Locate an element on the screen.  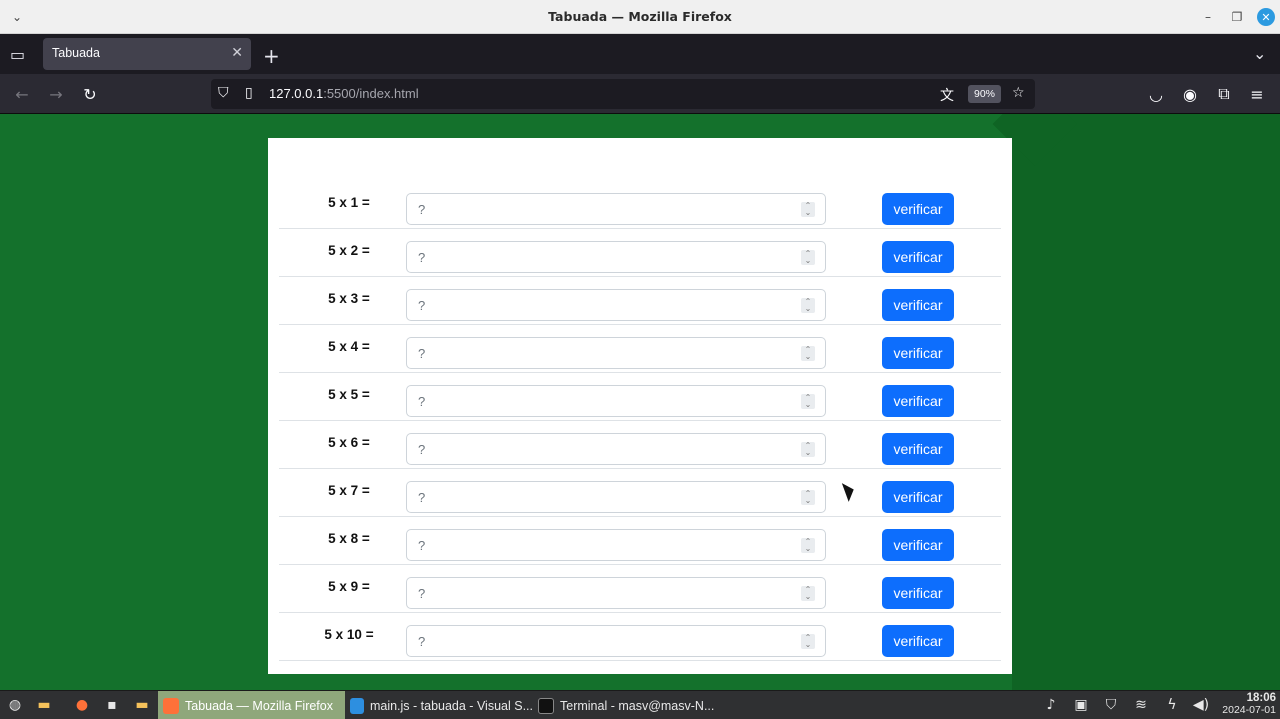
zoom-level-badge: 90% is located at coordinates (984, 94).